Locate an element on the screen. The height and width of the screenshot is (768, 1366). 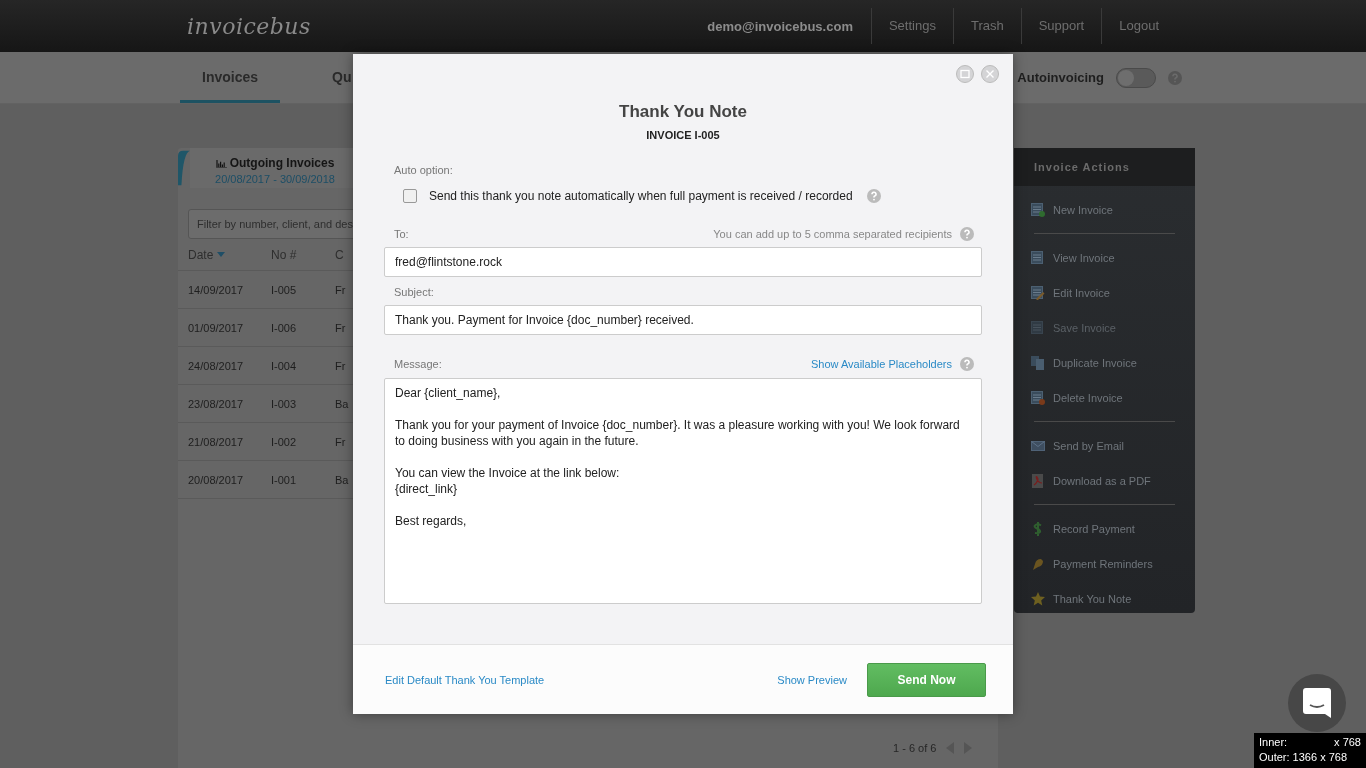
copy-icon is located at coordinates (1038, 362).